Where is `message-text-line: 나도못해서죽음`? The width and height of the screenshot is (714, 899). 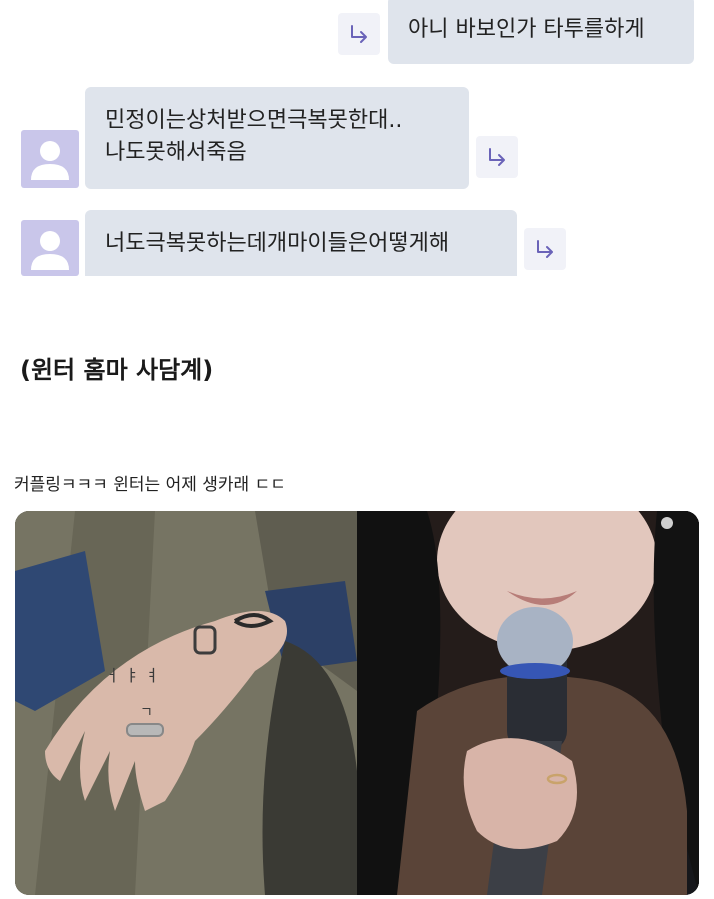 message-text-line: 나도못해서죽음 is located at coordinates (176, 152).